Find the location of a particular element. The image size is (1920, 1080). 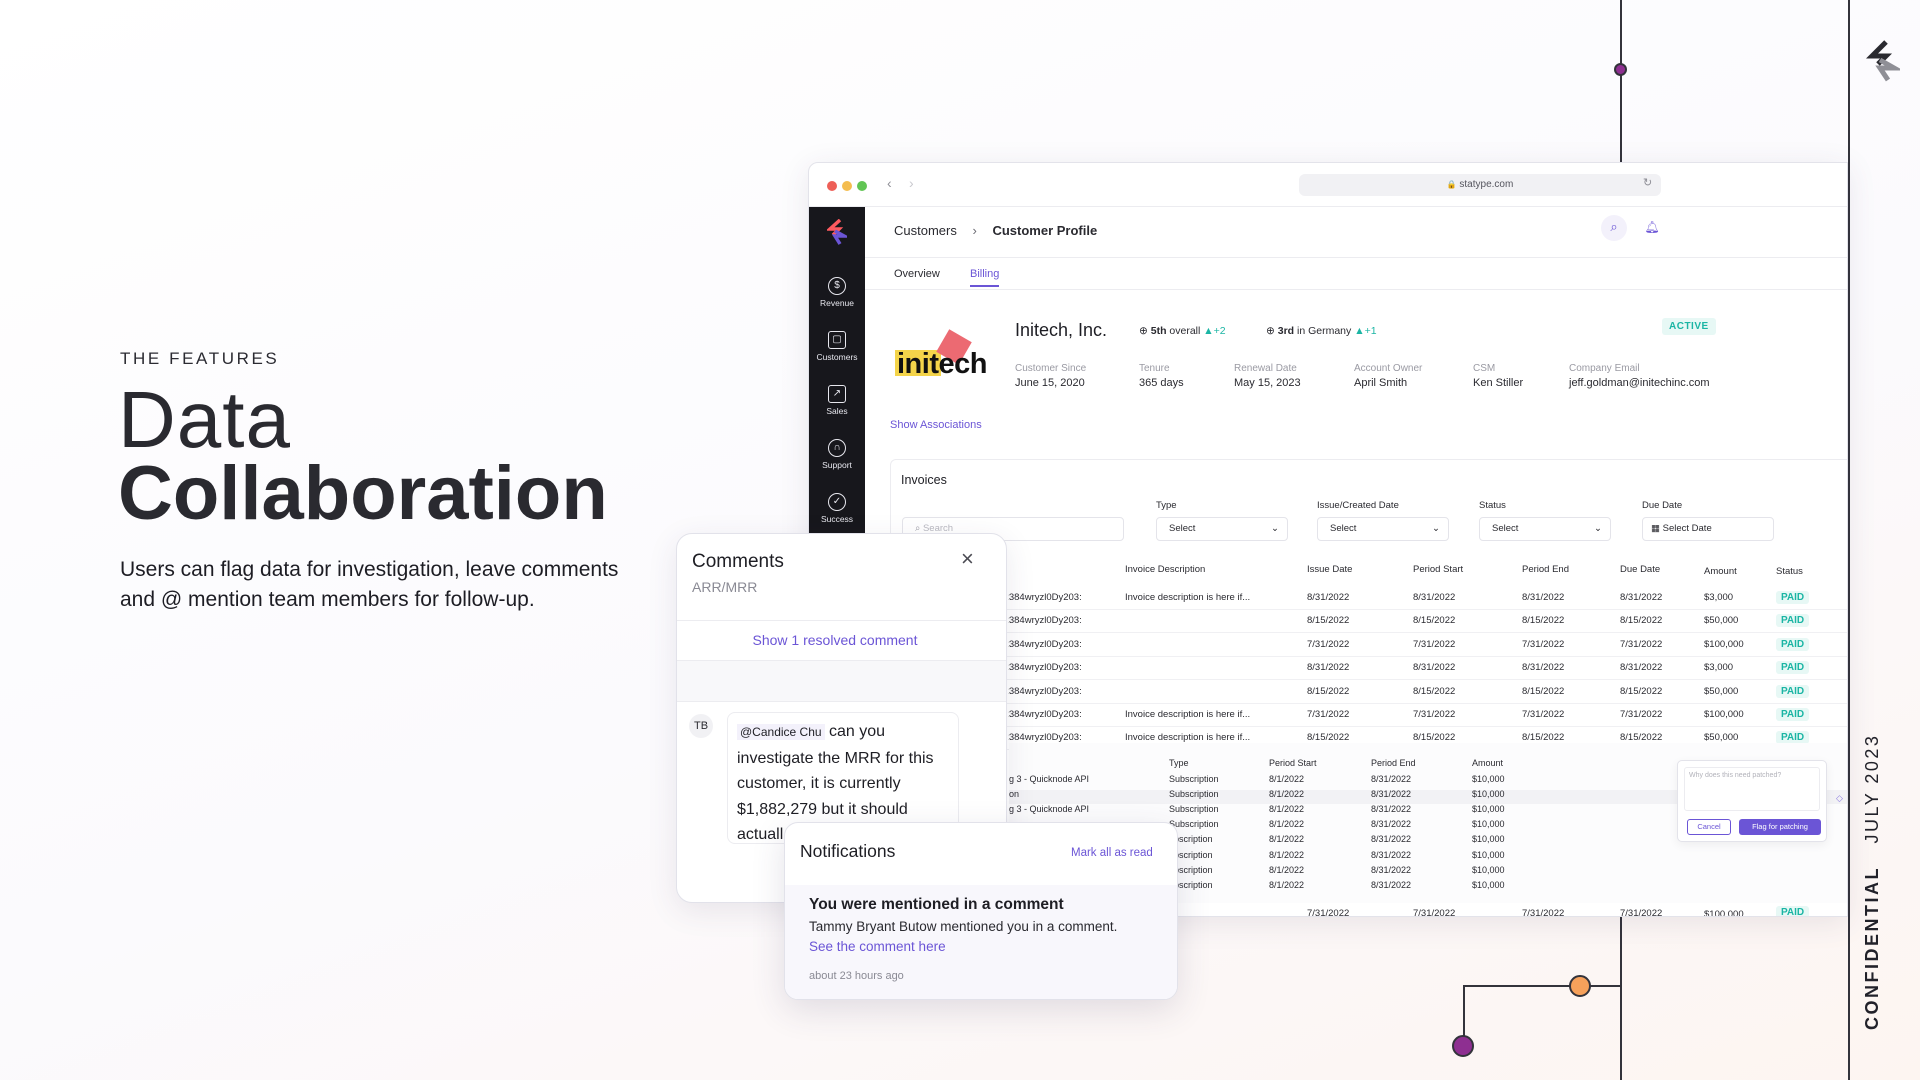

sidebar-item-support: ∩ Support is located at coordinates (837, 454).